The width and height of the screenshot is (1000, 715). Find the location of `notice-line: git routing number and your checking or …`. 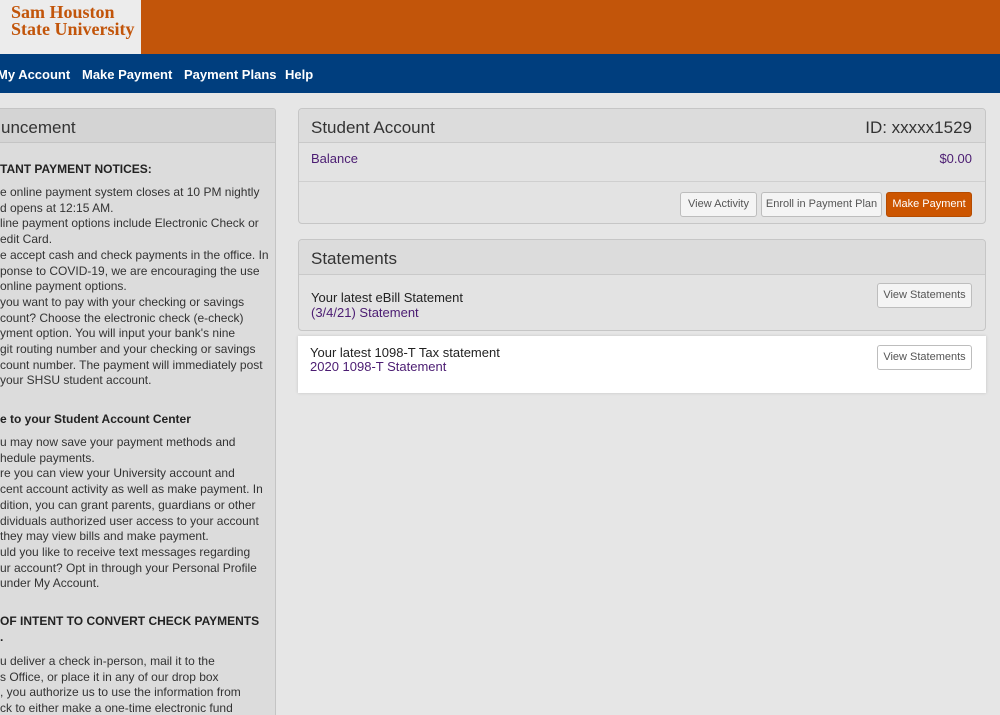

notice-line: git routing number and your checking or … is located at coordinates (128, 349).